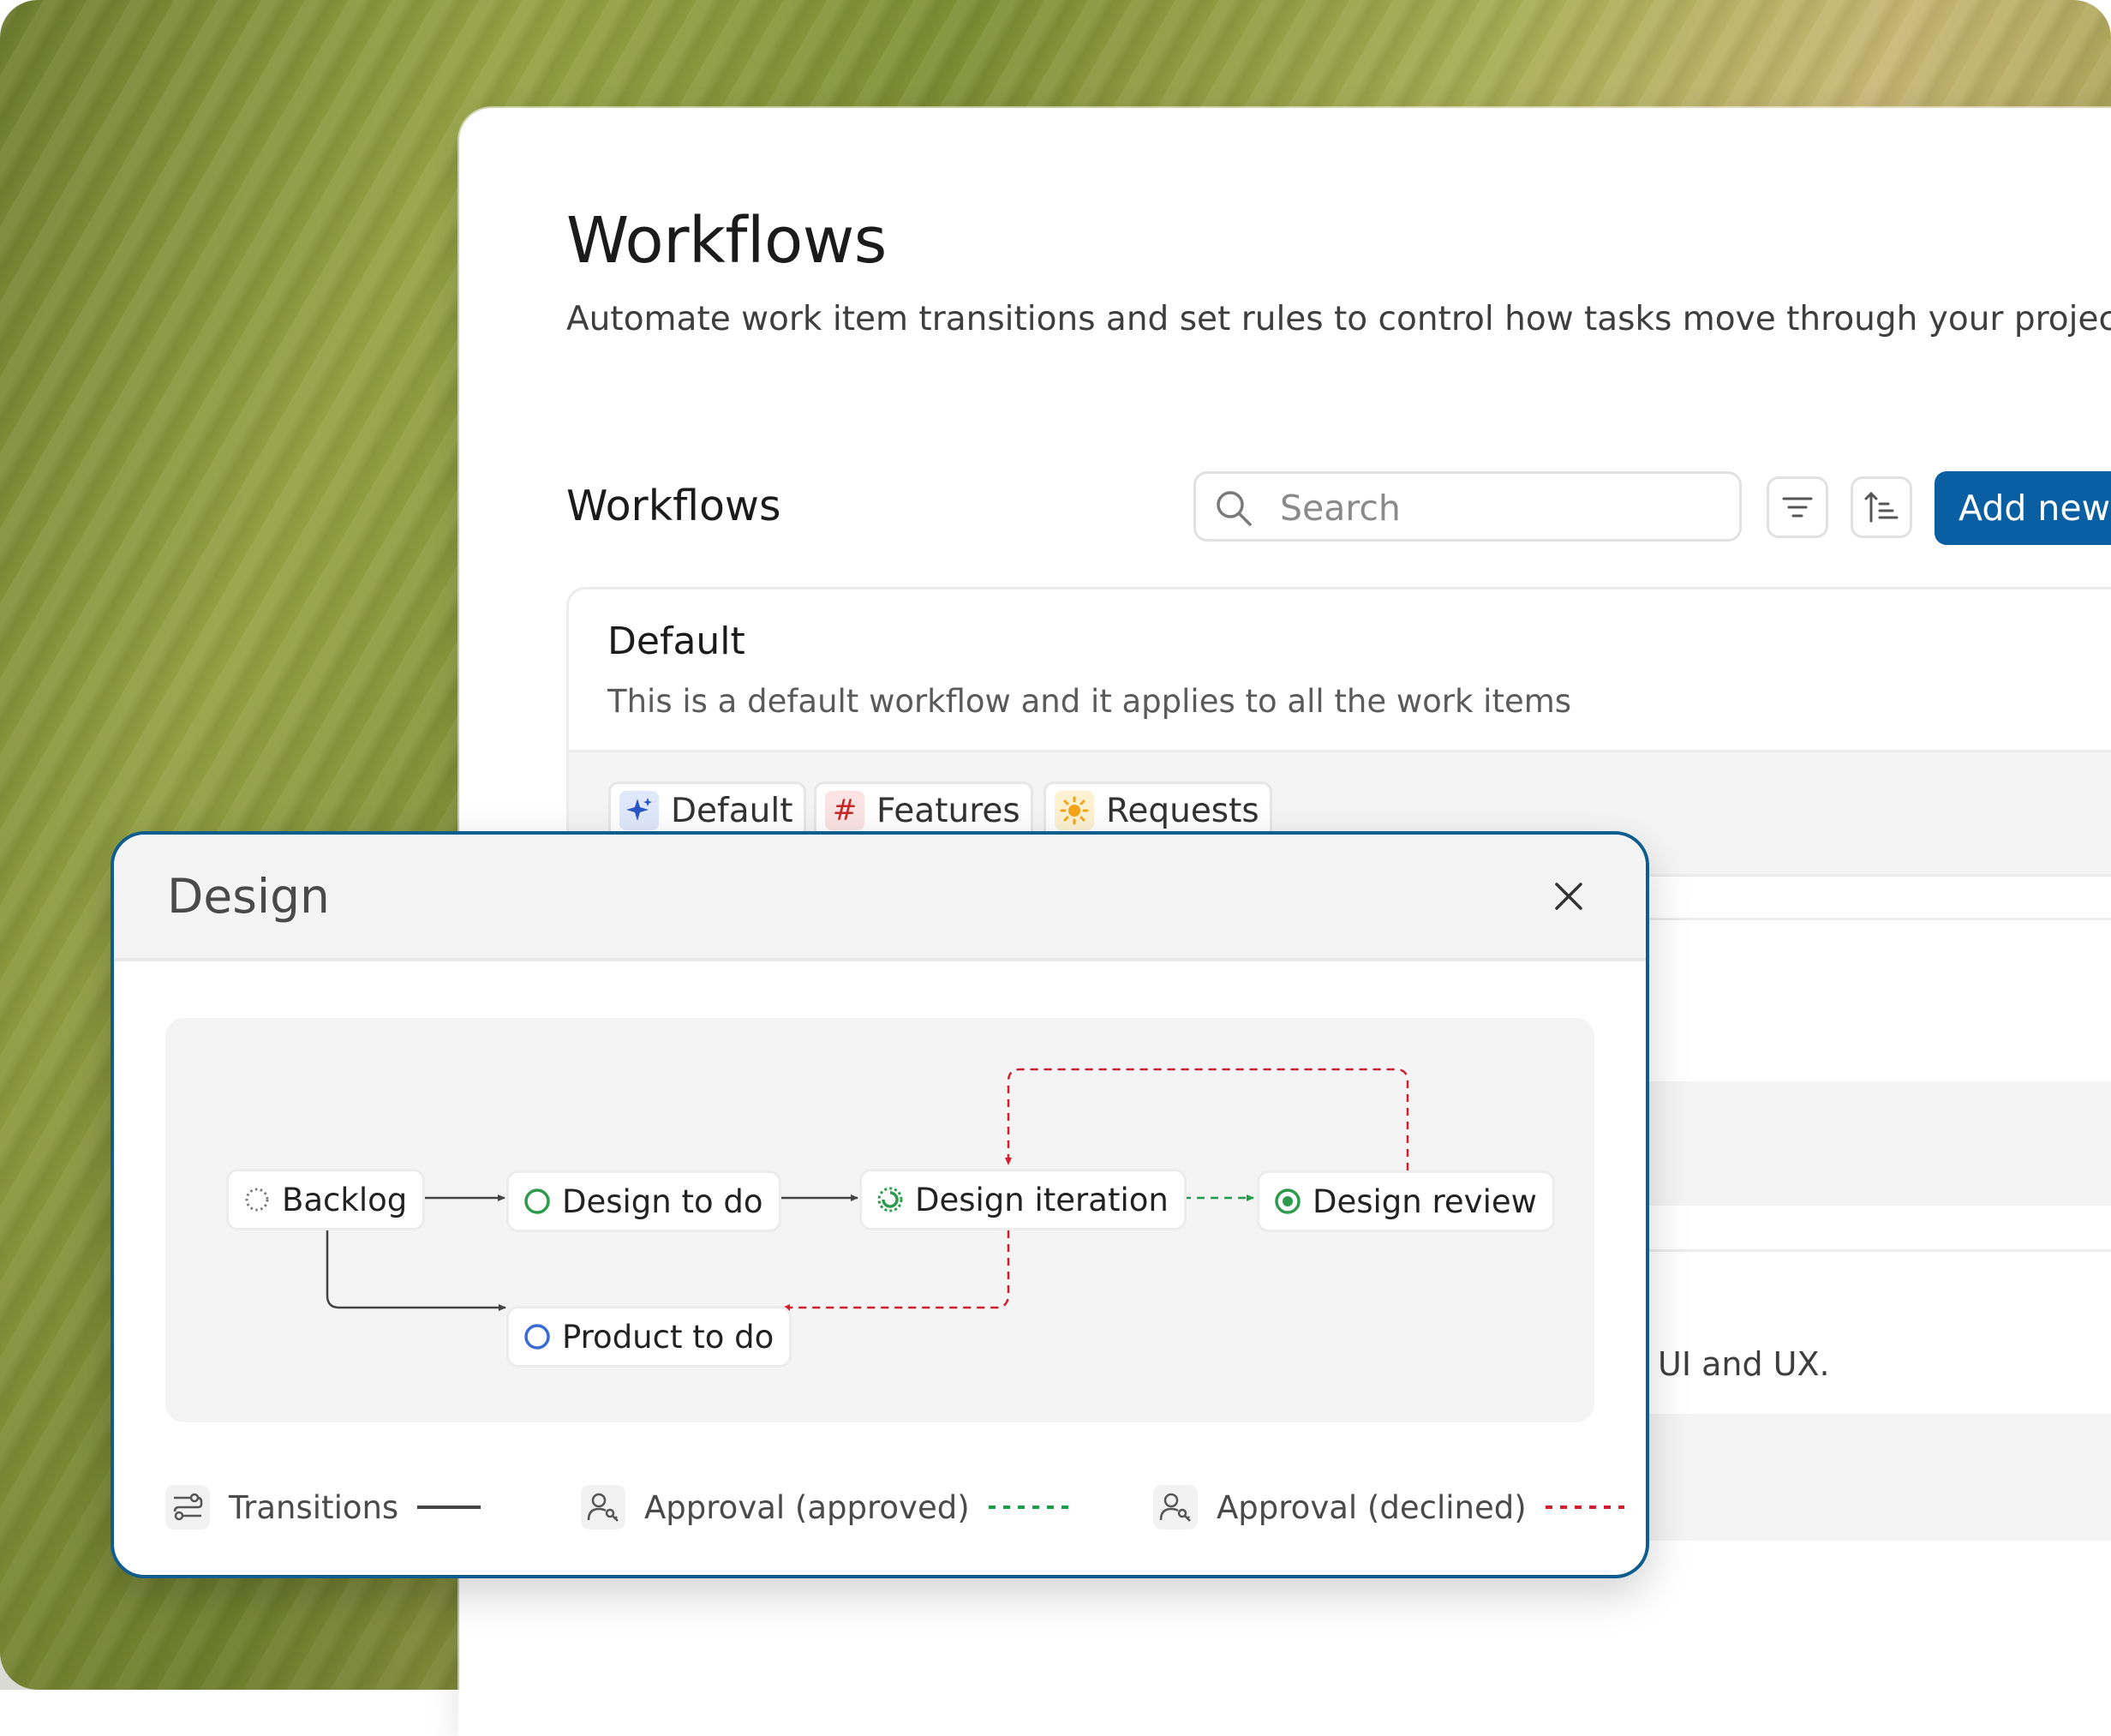 The width and height of the screenshot is (2111, 1736). I want to click on legend-line-dashed-red, so click(1584, 1507).